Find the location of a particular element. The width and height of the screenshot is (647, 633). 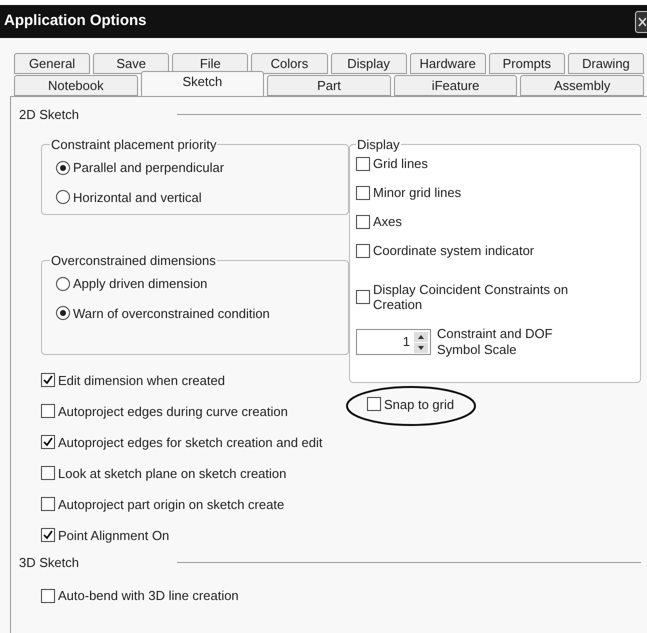

tab: Assembly is located at coordinates (582, 85).